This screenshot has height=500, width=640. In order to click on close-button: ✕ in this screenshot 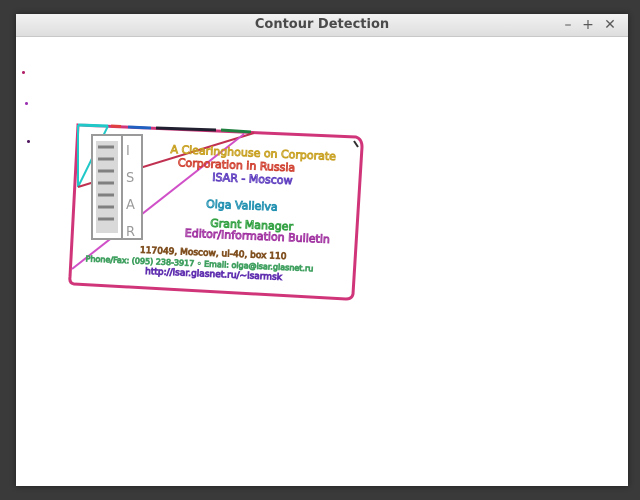, I will do `click(610, 25)`.